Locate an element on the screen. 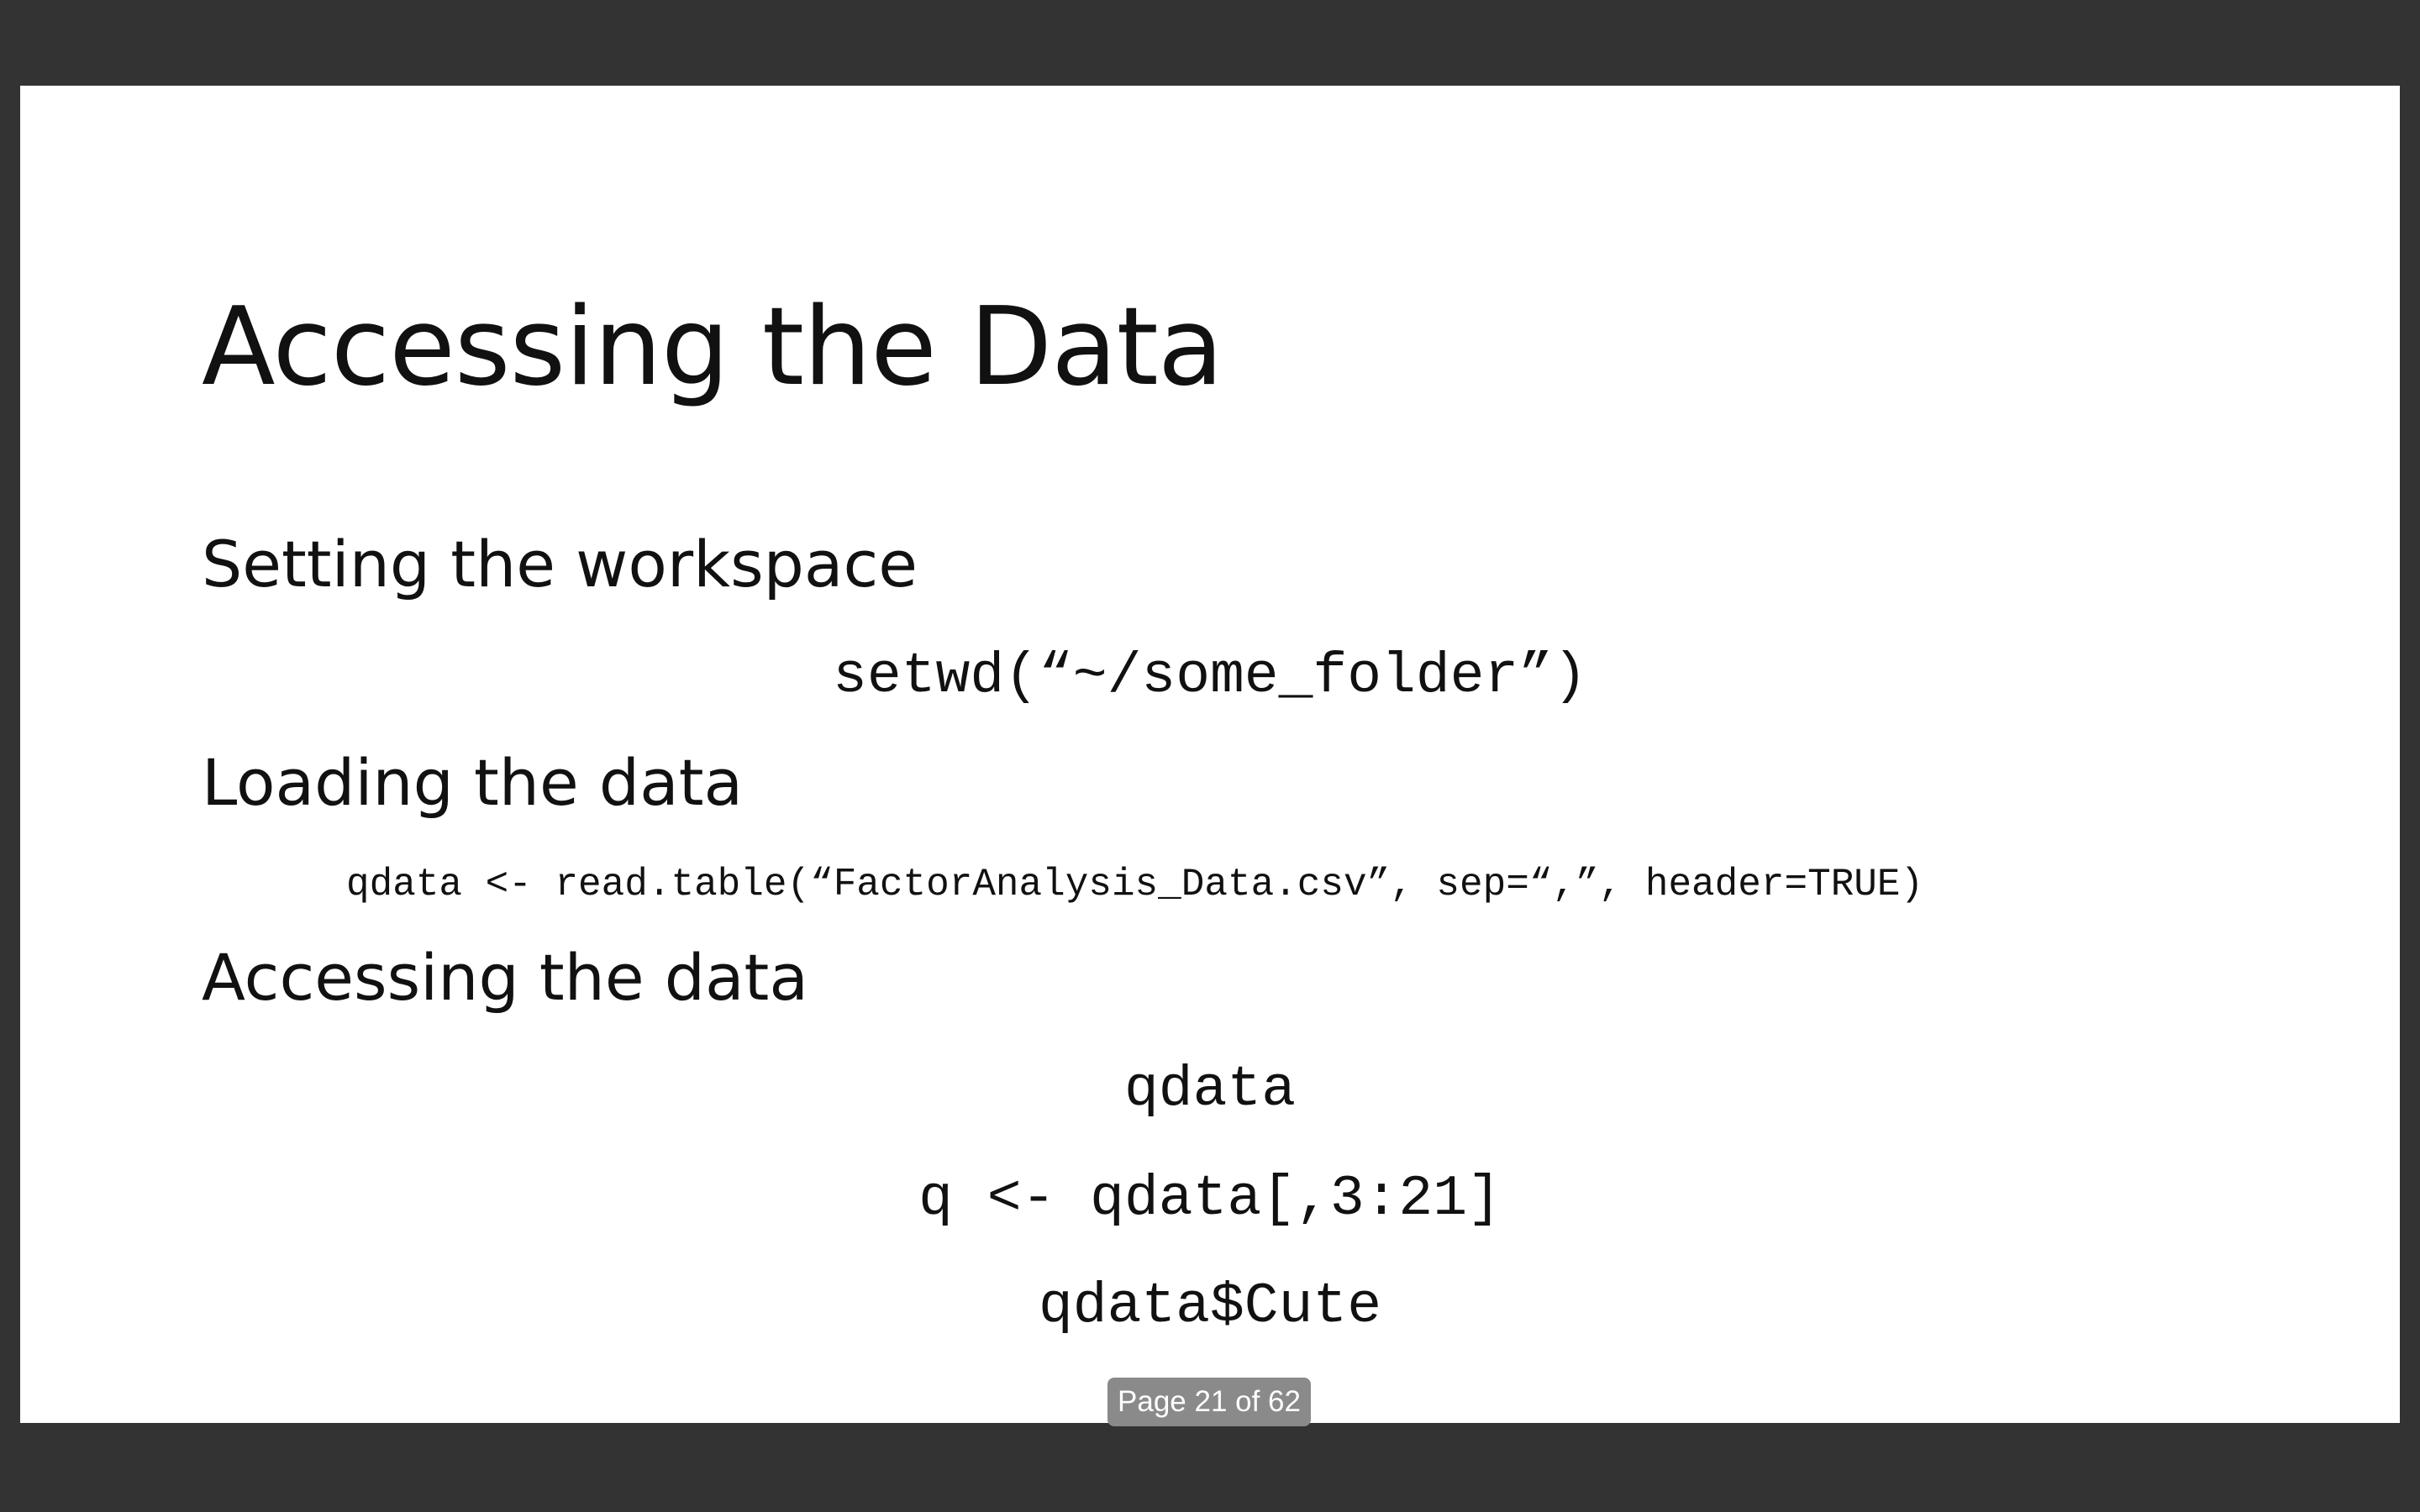 This screenshot has height=1512, width=2420. slide-title: Accessing the Data is located at coordinates (712, 347).